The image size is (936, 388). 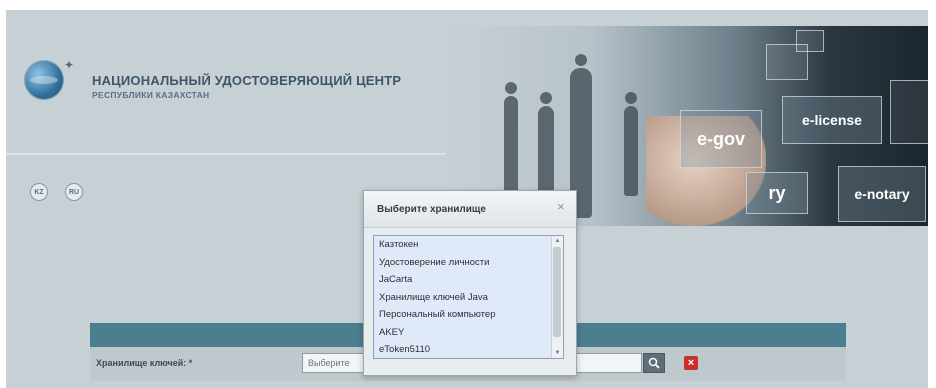 What do you see at coordinates (463, 333) in the screenshot?
I see `storage-option-akey: AKEY` at bounding box center [463, 333].